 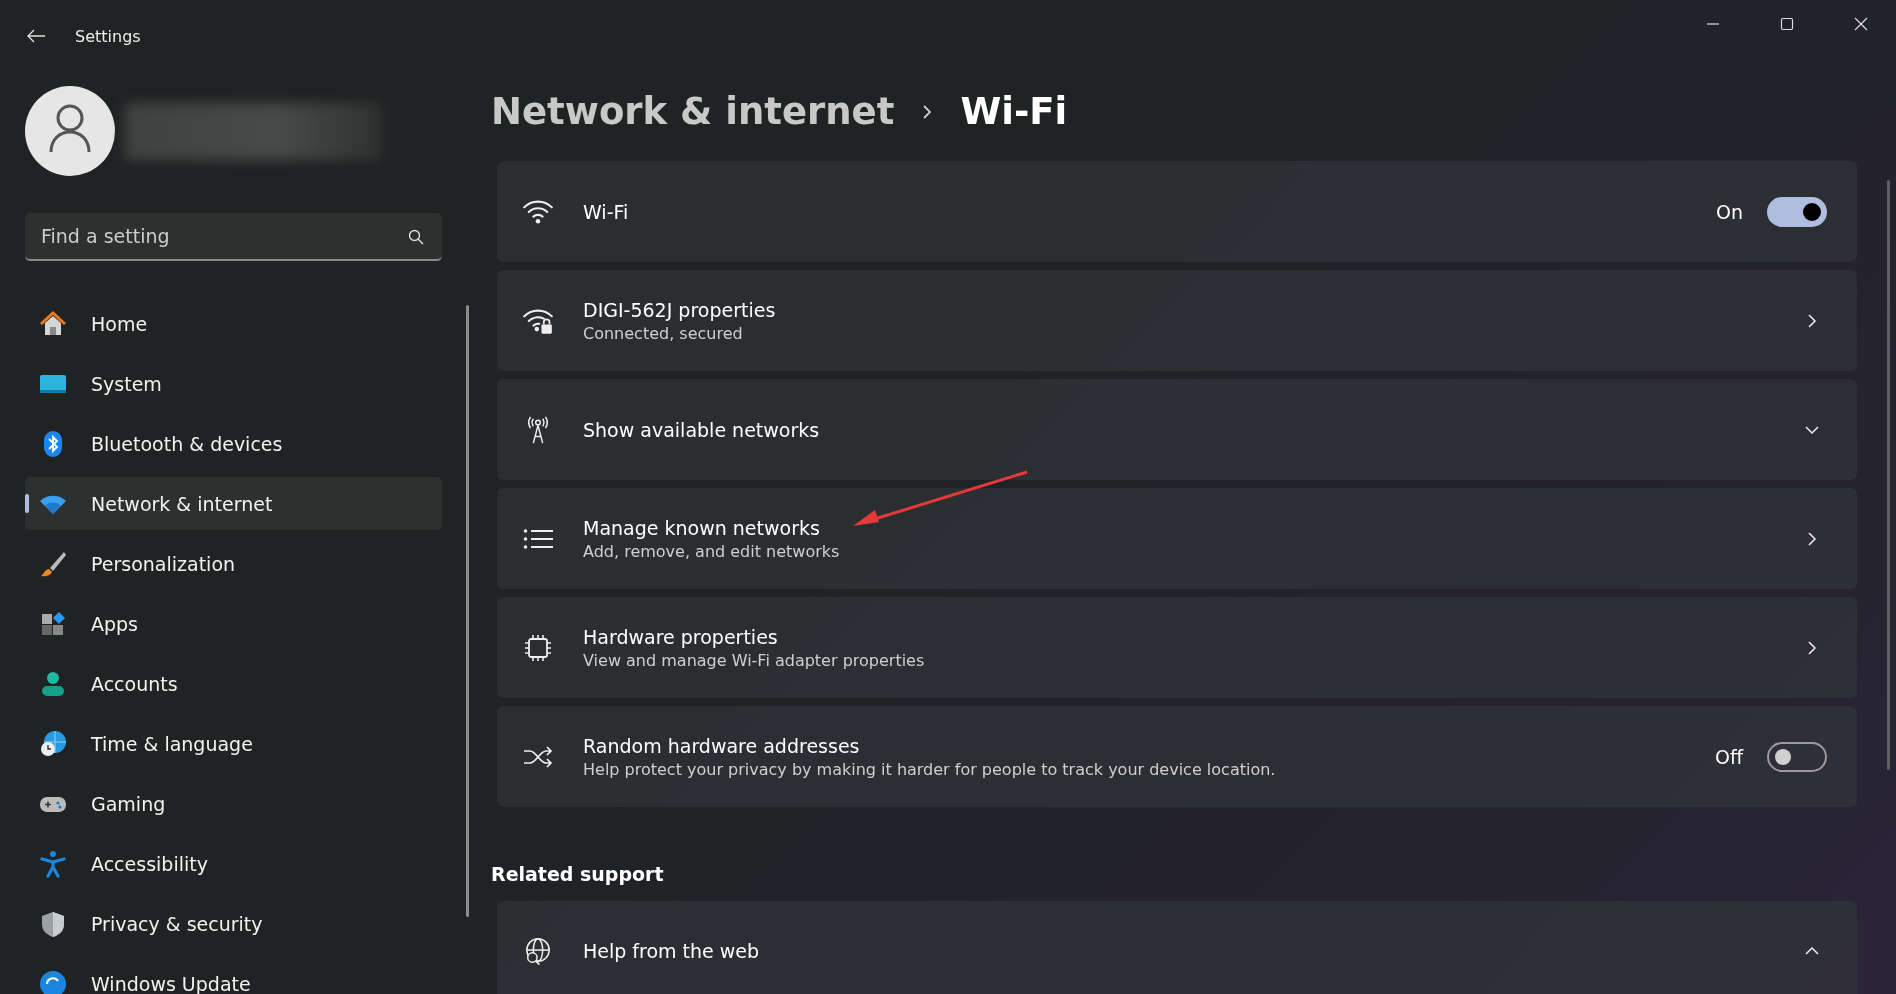 What do you see at coordinates (233, 323) in the screenshot?
I see `nav-item: Home` at bounding box center [233, 323].